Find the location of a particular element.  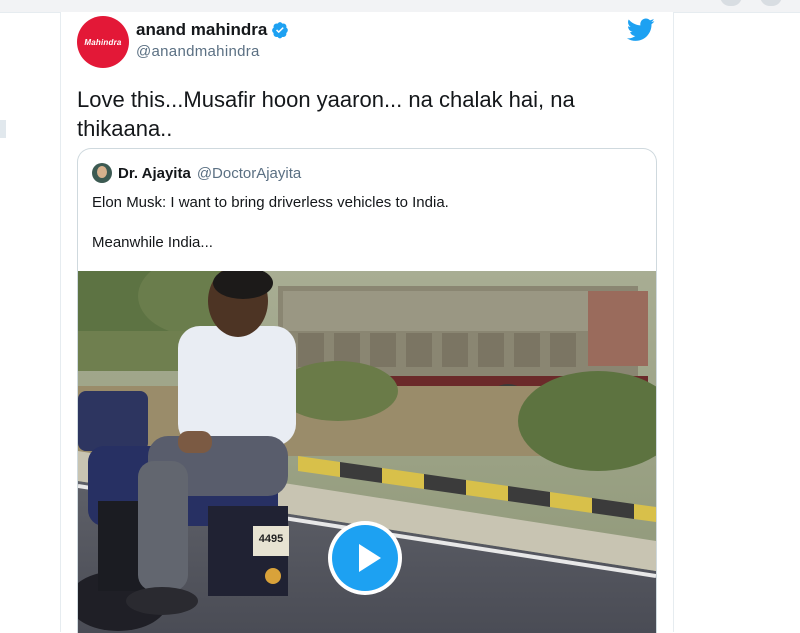

verified-badge-icon is located at coordinates (280, 30).